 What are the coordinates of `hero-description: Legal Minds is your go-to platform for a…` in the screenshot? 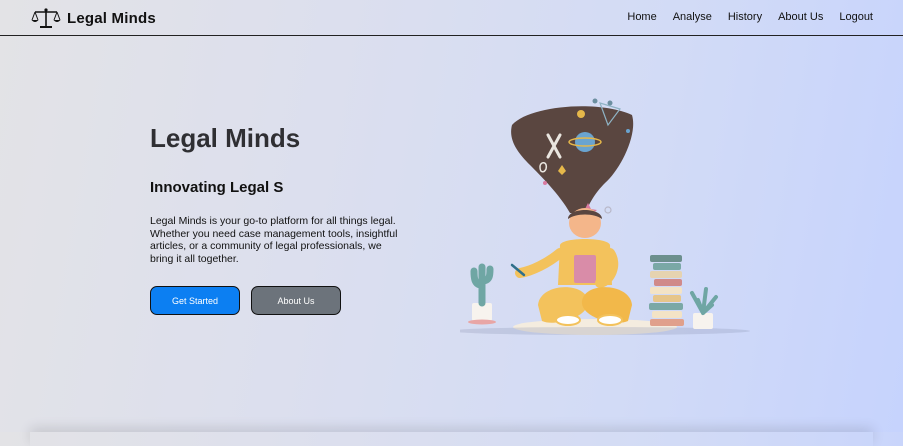 It's located at (274, 240).